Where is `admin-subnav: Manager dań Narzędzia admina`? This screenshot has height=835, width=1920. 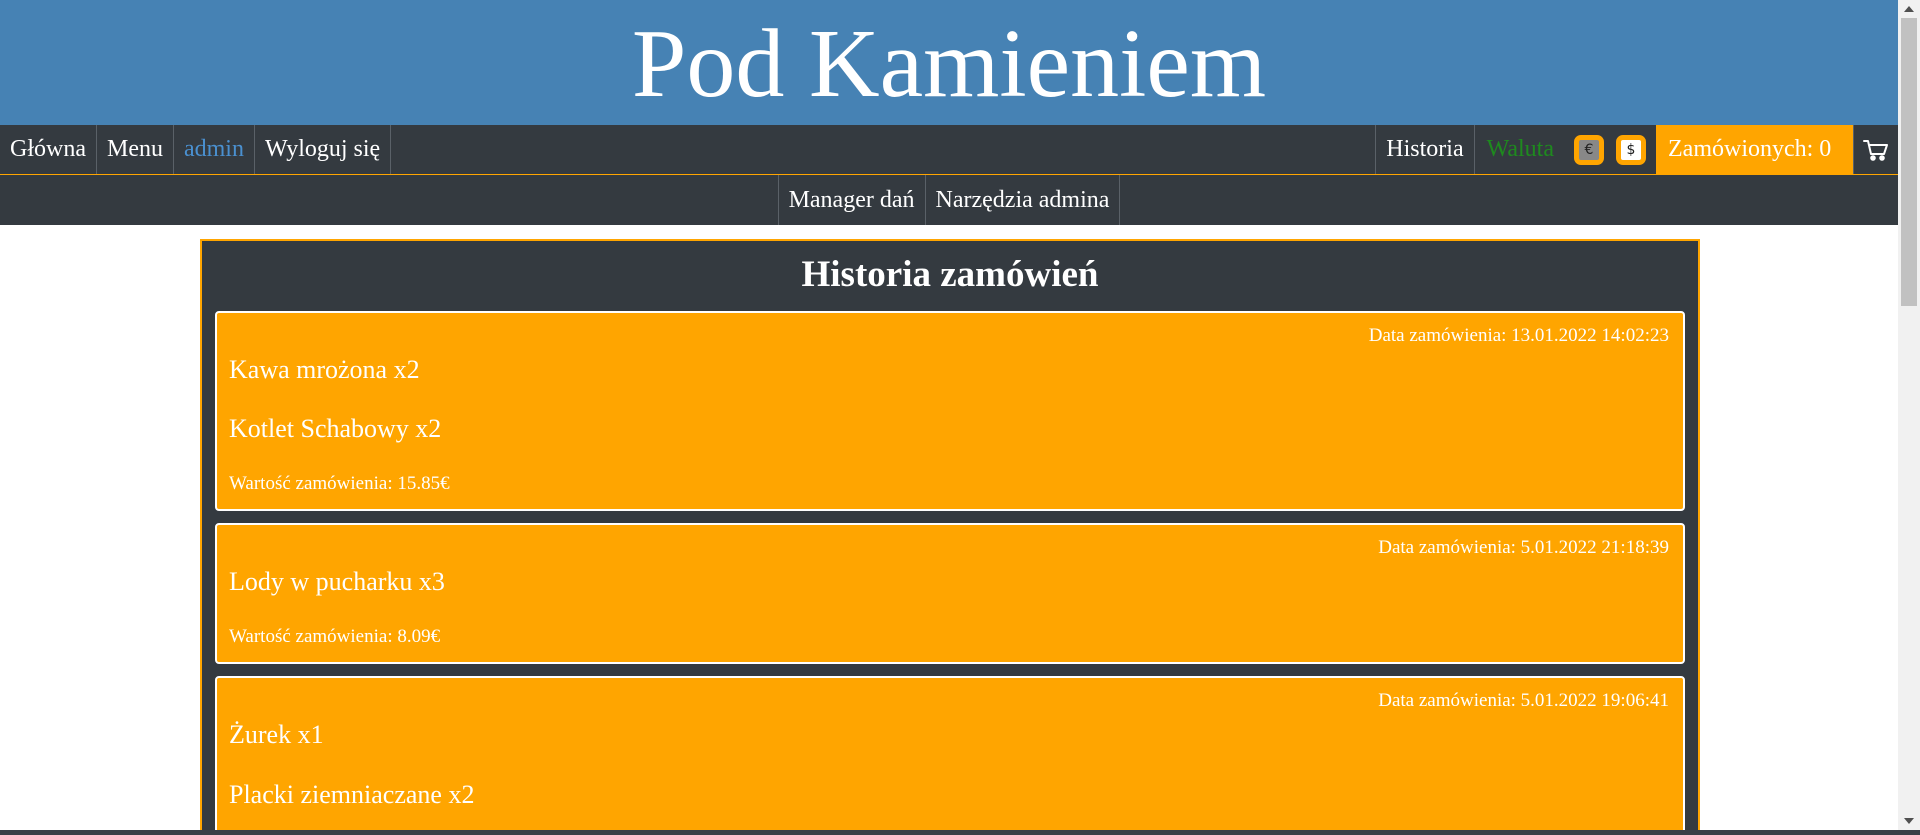
admin-subnav: Manager dań Narzędzia admina is located at coordinates (949, 200).